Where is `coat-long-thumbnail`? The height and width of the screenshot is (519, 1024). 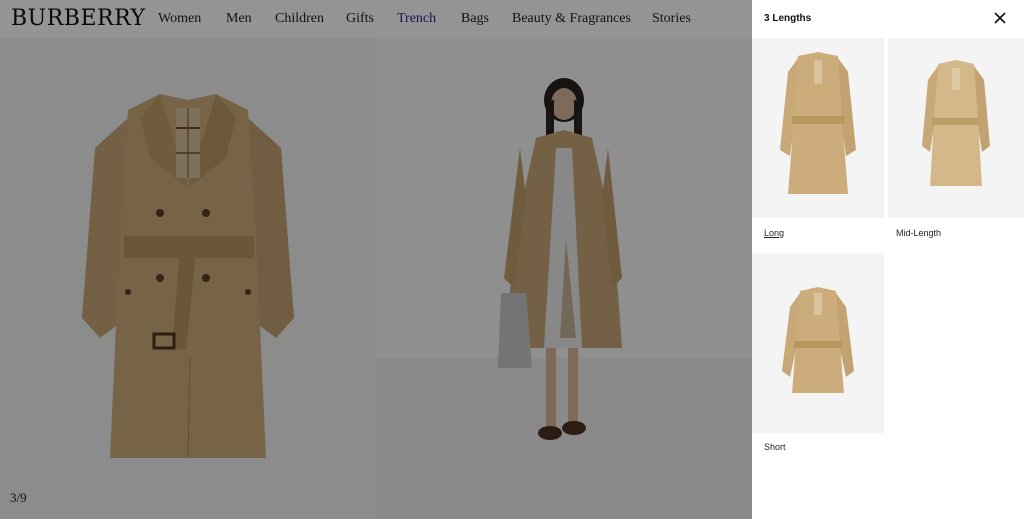 coat-long-thumbnail is located at coordinates (818, 123).